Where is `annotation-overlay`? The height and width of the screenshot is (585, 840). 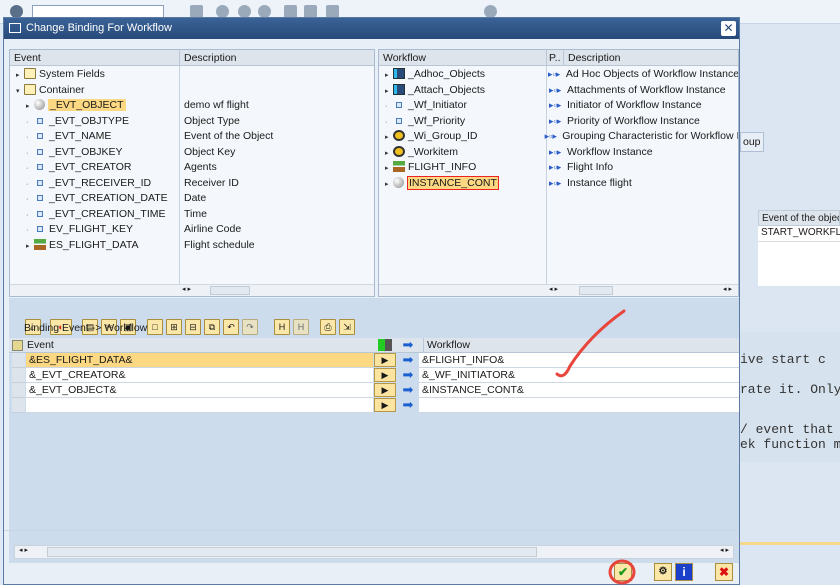 annotation-overlay is located at coordinates (595, 447).